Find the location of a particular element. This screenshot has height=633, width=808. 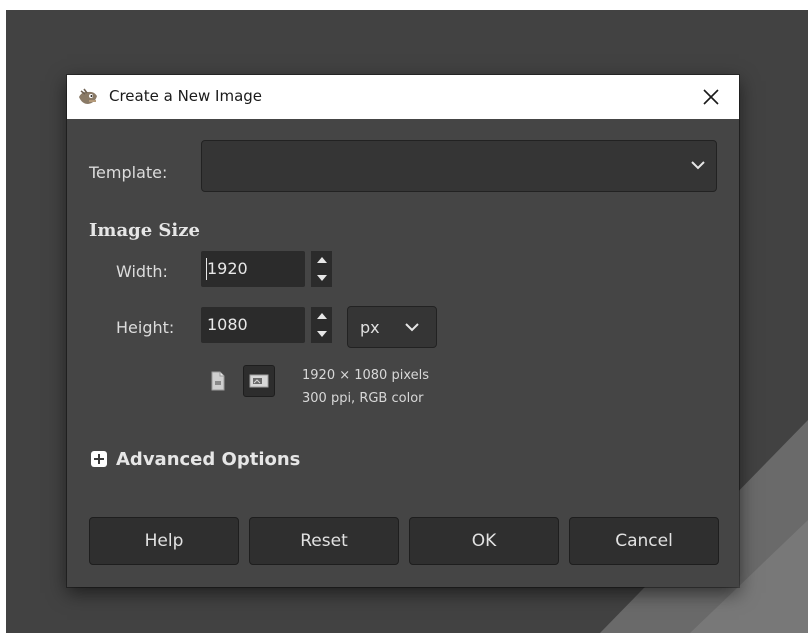

close-button is located at coordinates (711, 97).